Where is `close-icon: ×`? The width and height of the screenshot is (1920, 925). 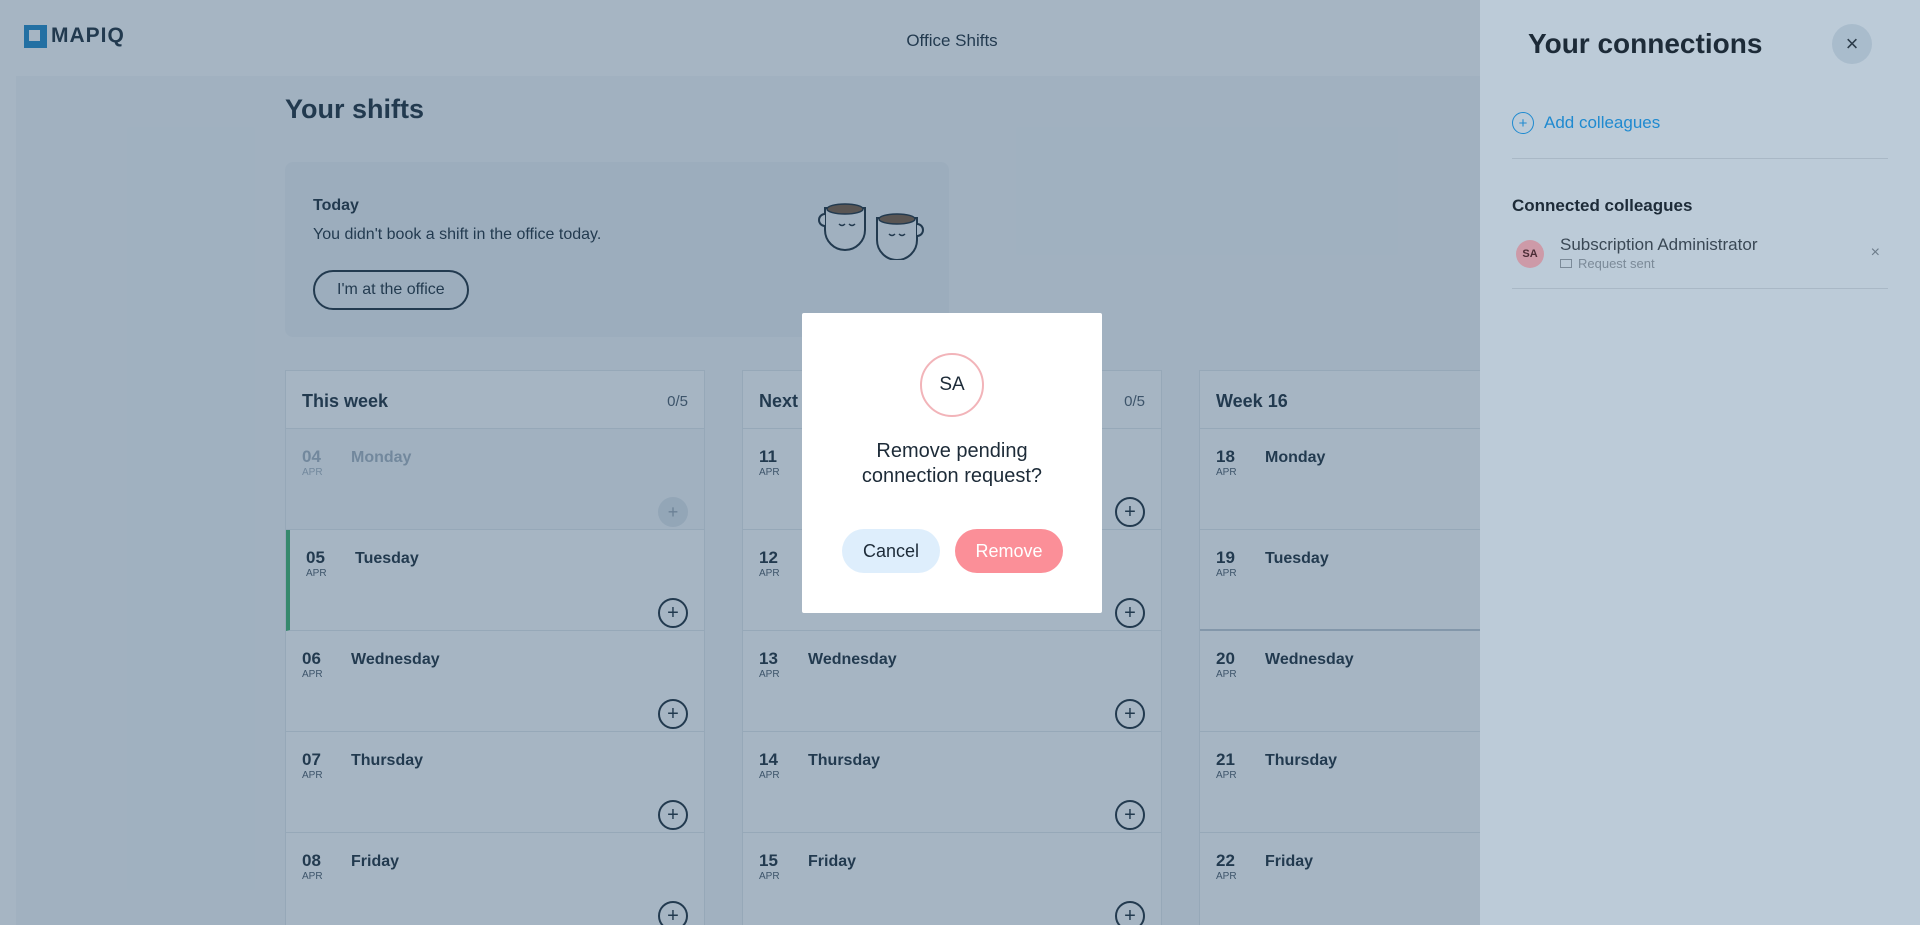 close-icon: × is located at coordinates (1852, 44).